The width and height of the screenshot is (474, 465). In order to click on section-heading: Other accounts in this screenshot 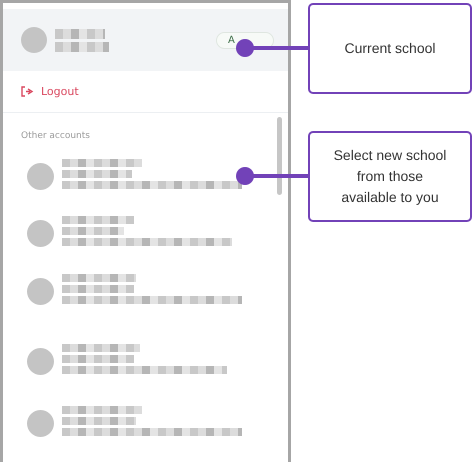, I will do `click(55, 136)`.